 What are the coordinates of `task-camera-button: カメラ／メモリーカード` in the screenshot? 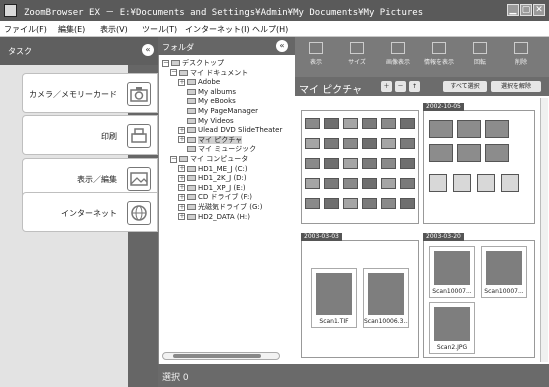 It's located at (90, 93).